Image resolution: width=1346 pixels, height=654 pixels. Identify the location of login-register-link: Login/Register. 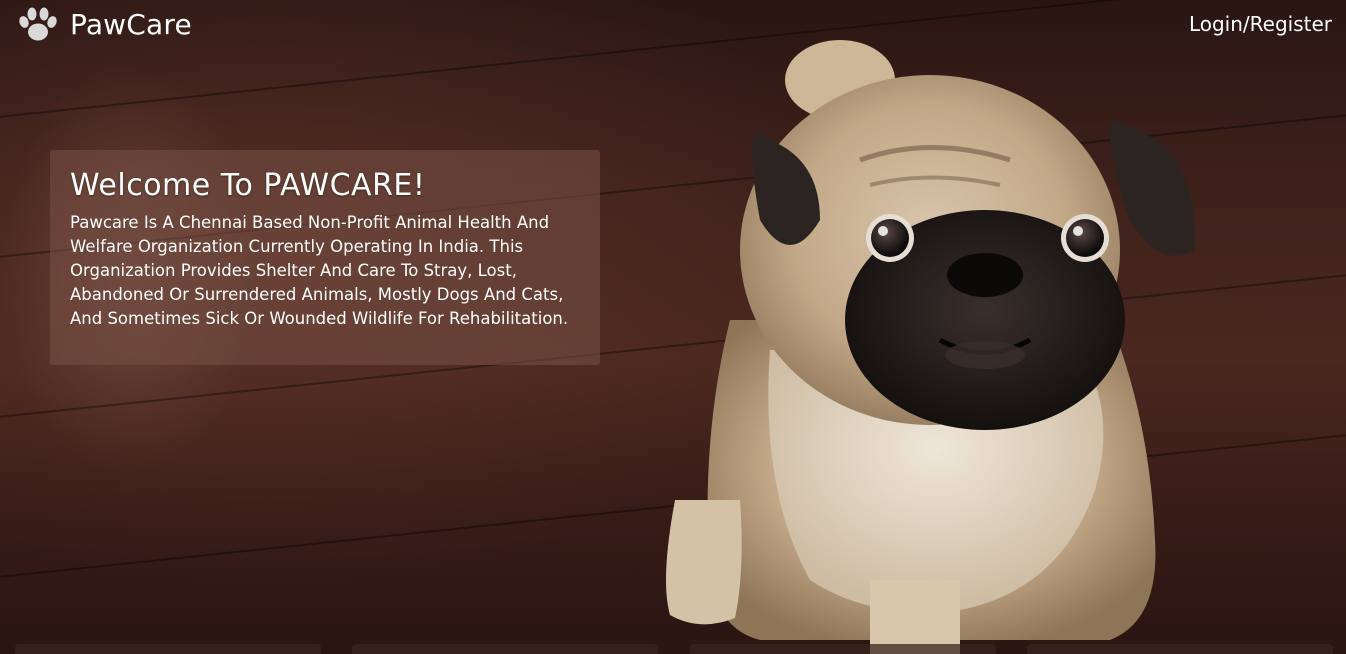
(1260, 24).